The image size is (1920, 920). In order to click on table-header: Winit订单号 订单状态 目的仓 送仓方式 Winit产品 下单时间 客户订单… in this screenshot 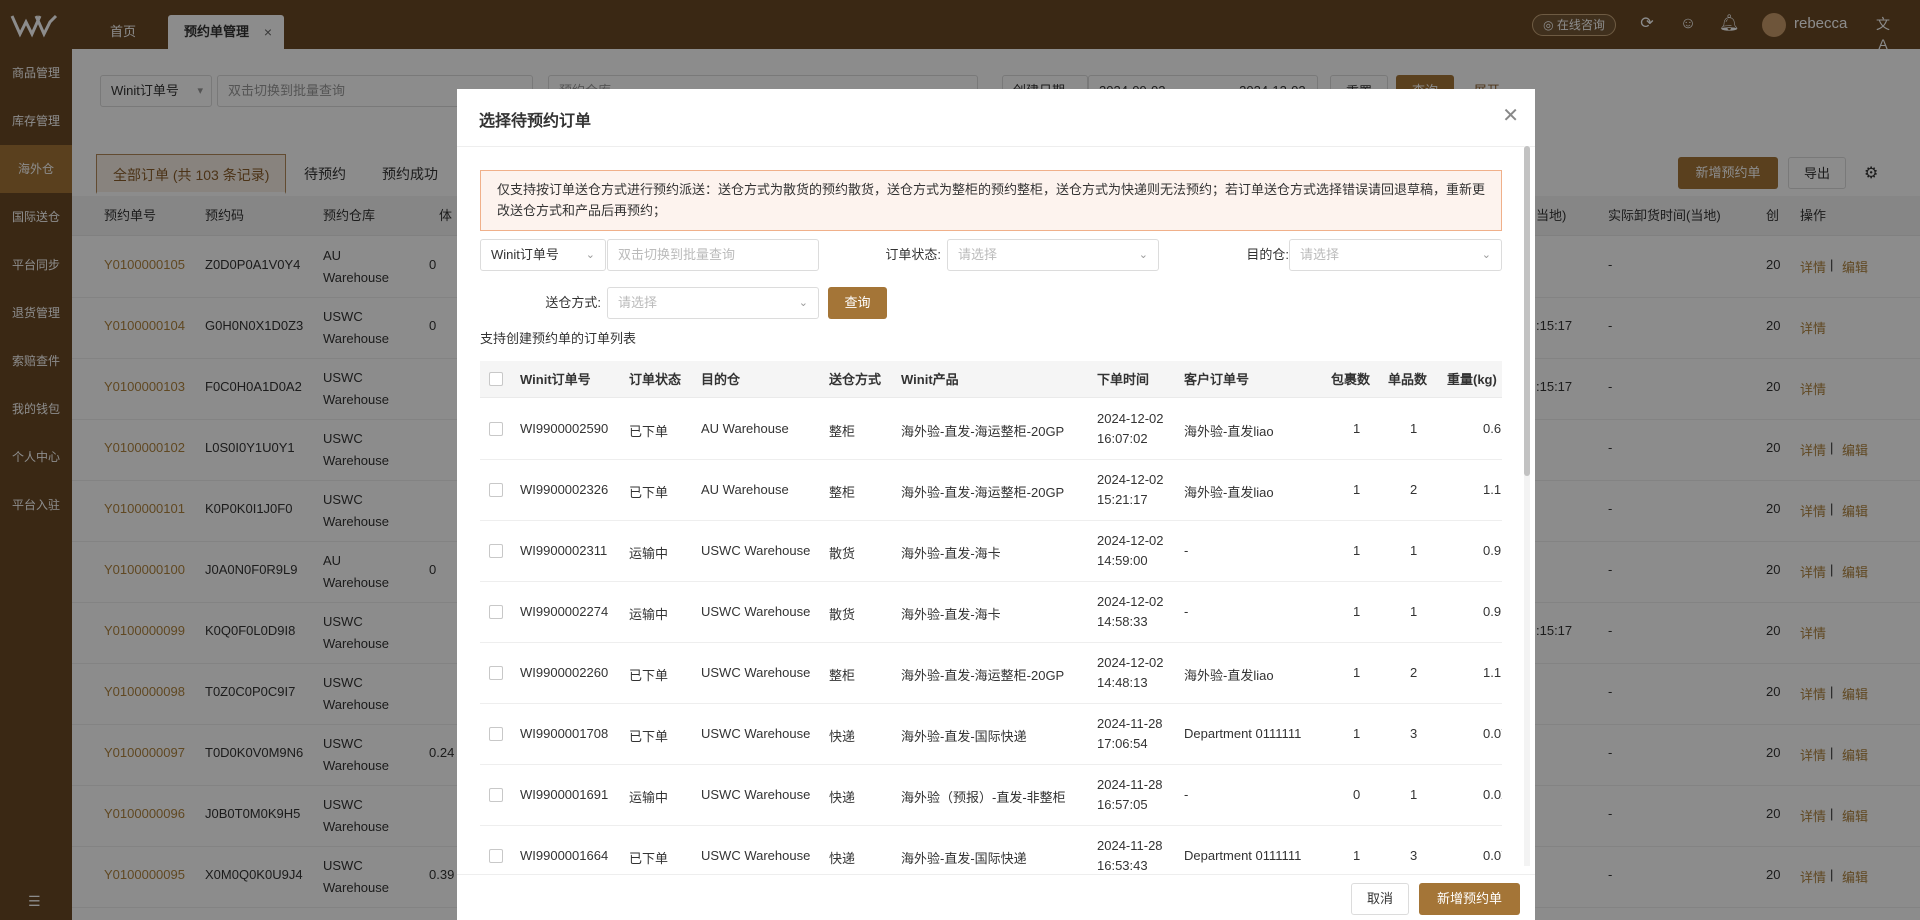, I will do `click(991, 379)`.